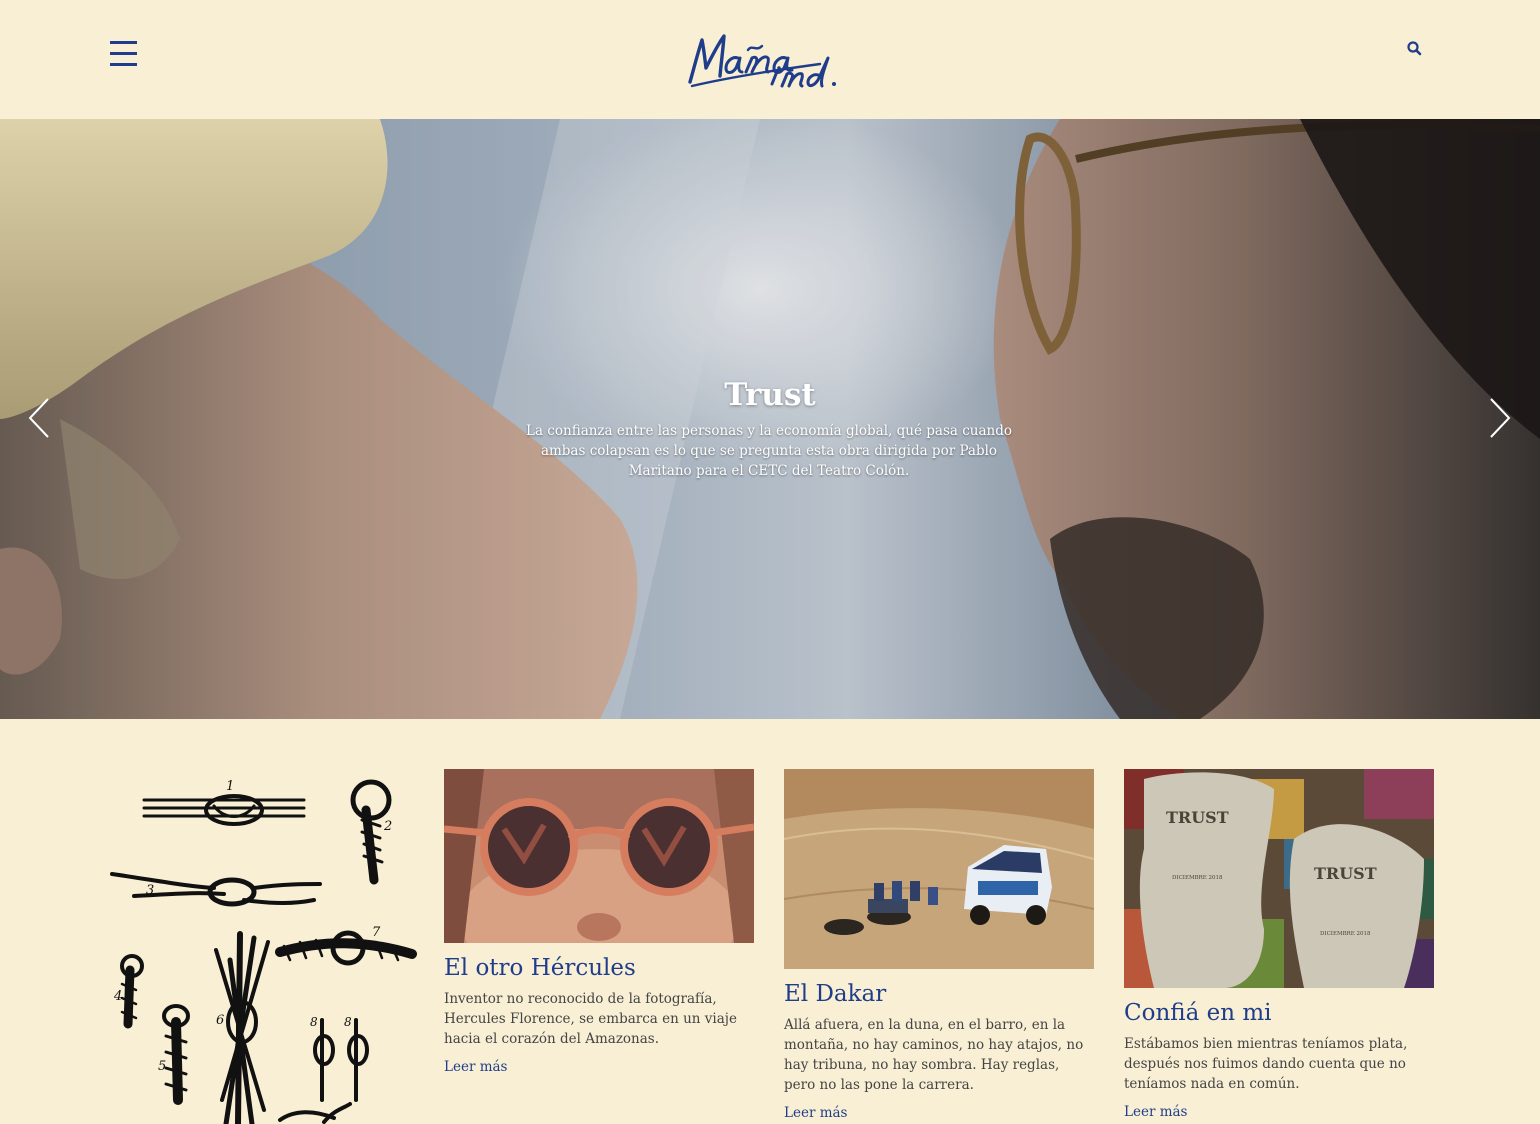 Image resolution: width=1540 pixels, height=1124 pixels. I want to click on svg-text: 2, so click(387, 826).